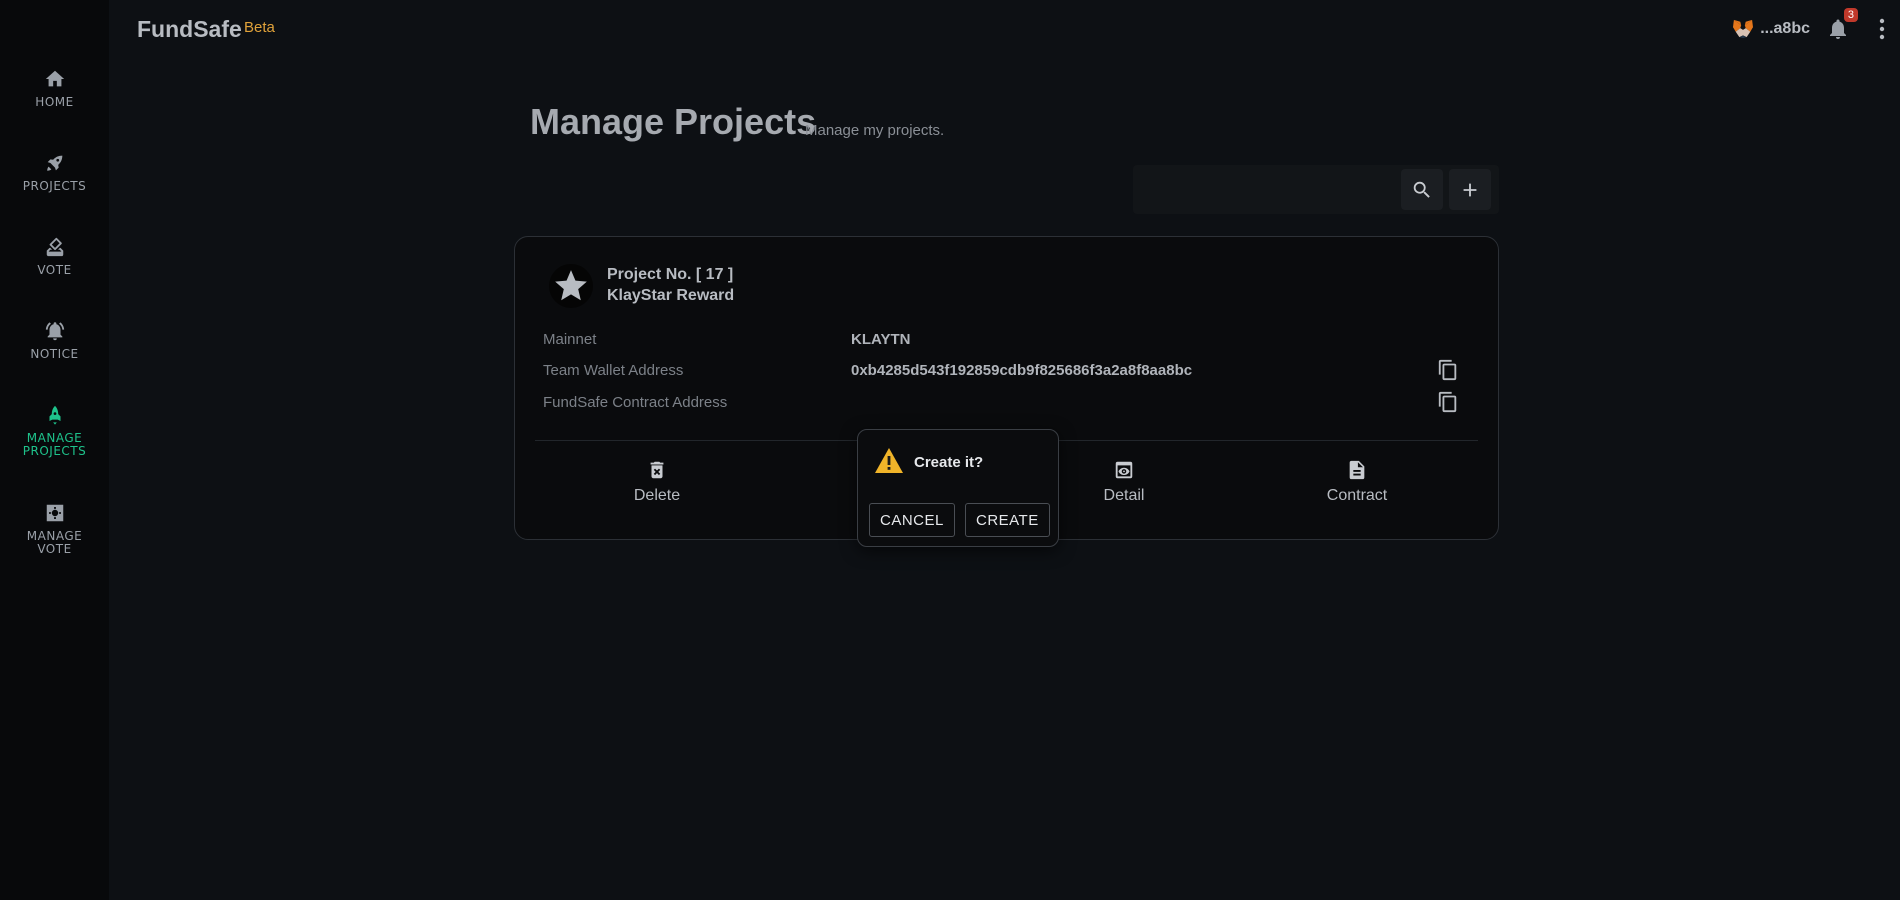  I want to click on plus-icon, so click(1470, 189).